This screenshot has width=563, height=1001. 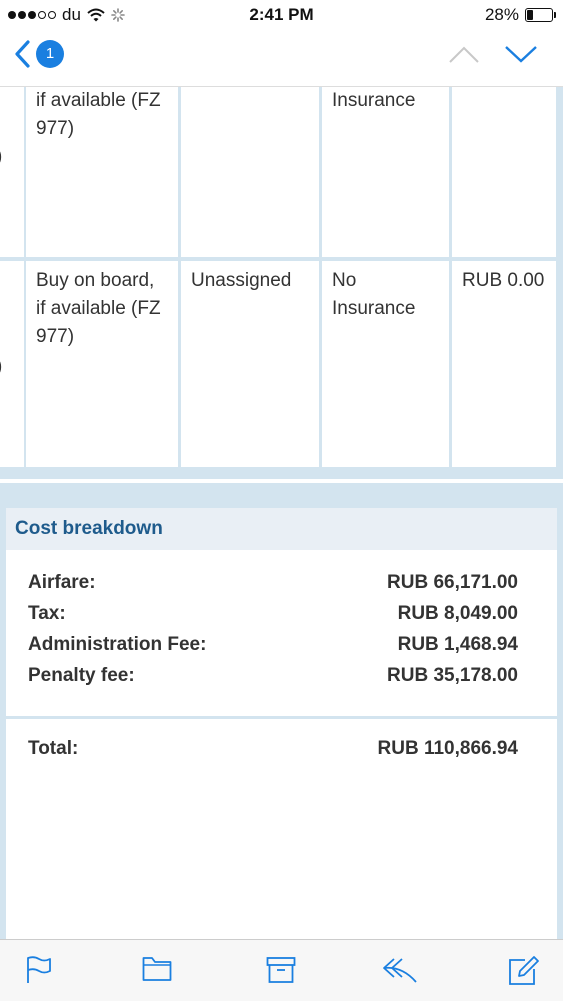 I want to click on table-cell-insurance: No Insurance, so click(x=385, y=364).